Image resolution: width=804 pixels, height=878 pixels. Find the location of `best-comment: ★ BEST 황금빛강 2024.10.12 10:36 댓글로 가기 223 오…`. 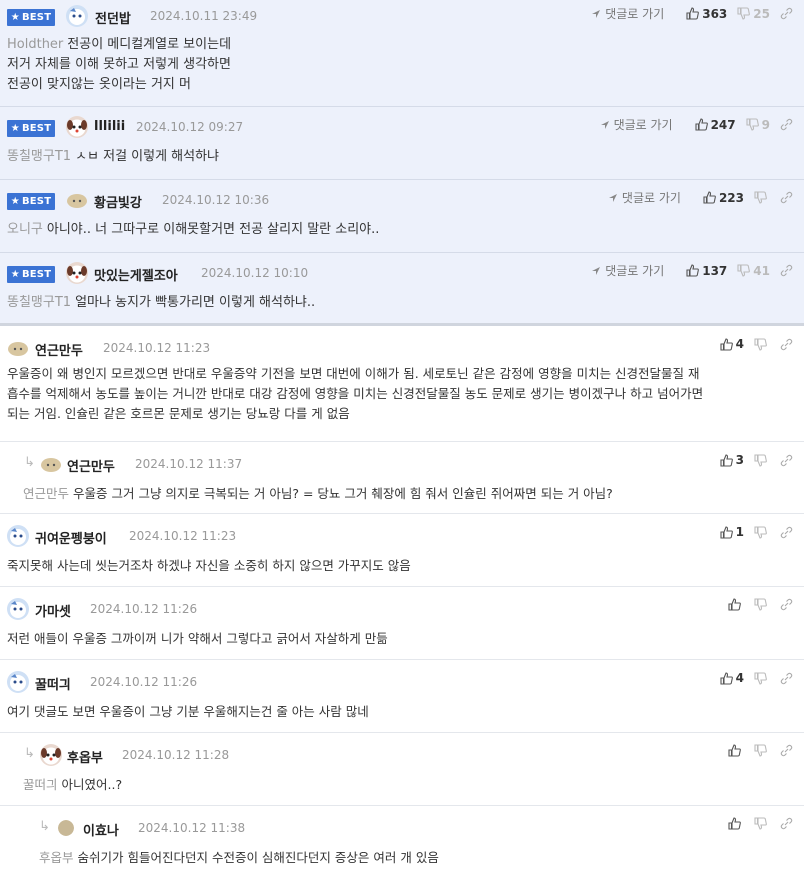

best-comment: ★ BEST 황금빛강 2024.10.12 10:36 댓글로 가기 223 오… is located at coordinates (402, 216).